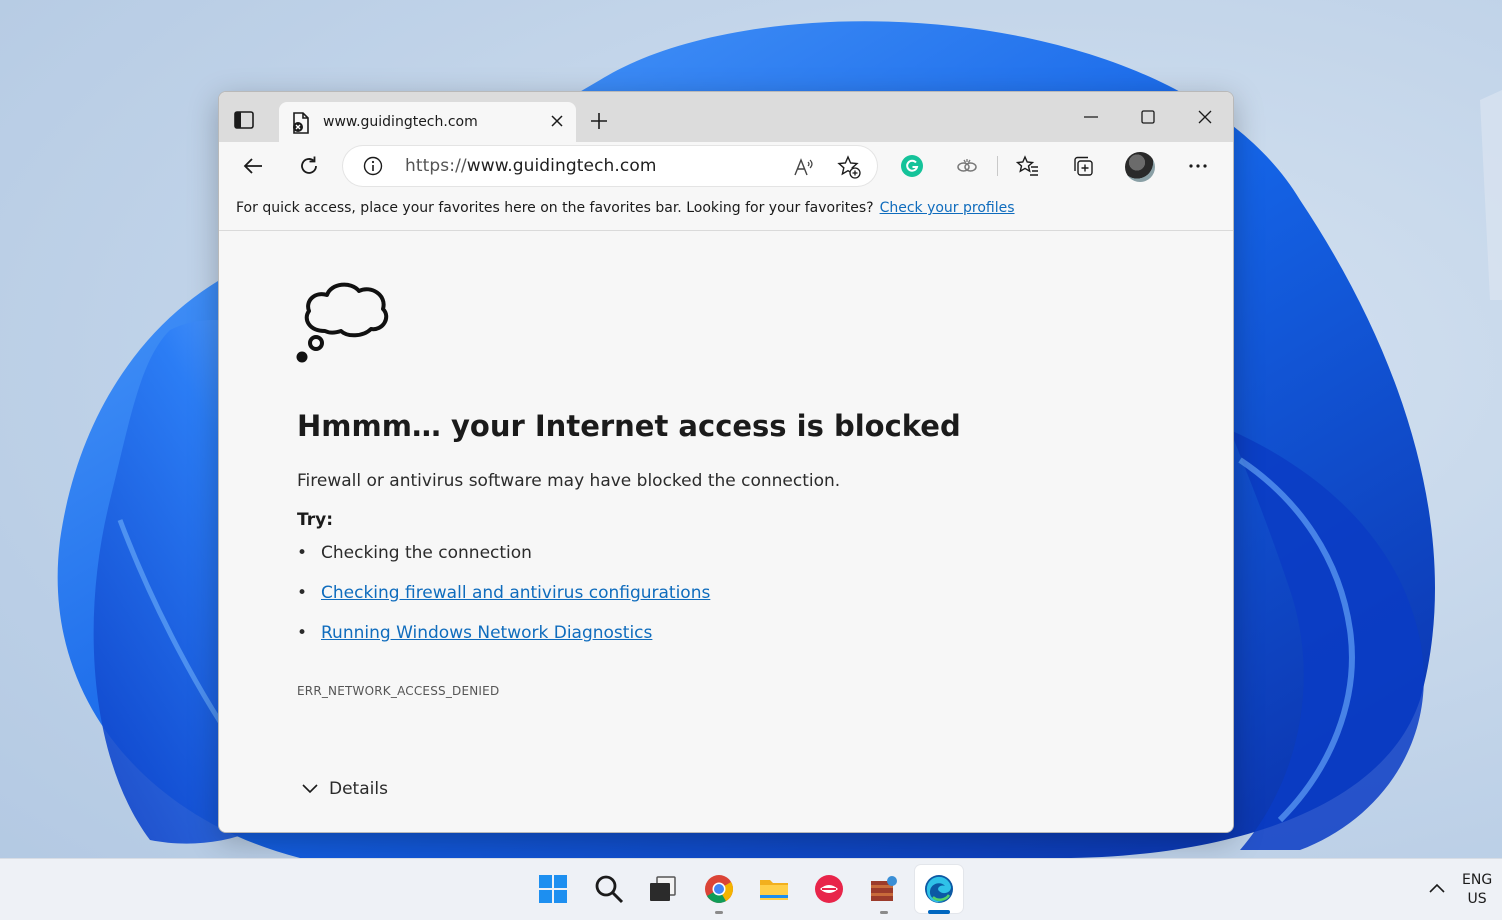 Image resolution: width=1502 pixels, height=920 pixels. Describe the element at coordinates (426, 553) in the screenshot. I see `suggestion-check-connection: Checking the connection` at that location.